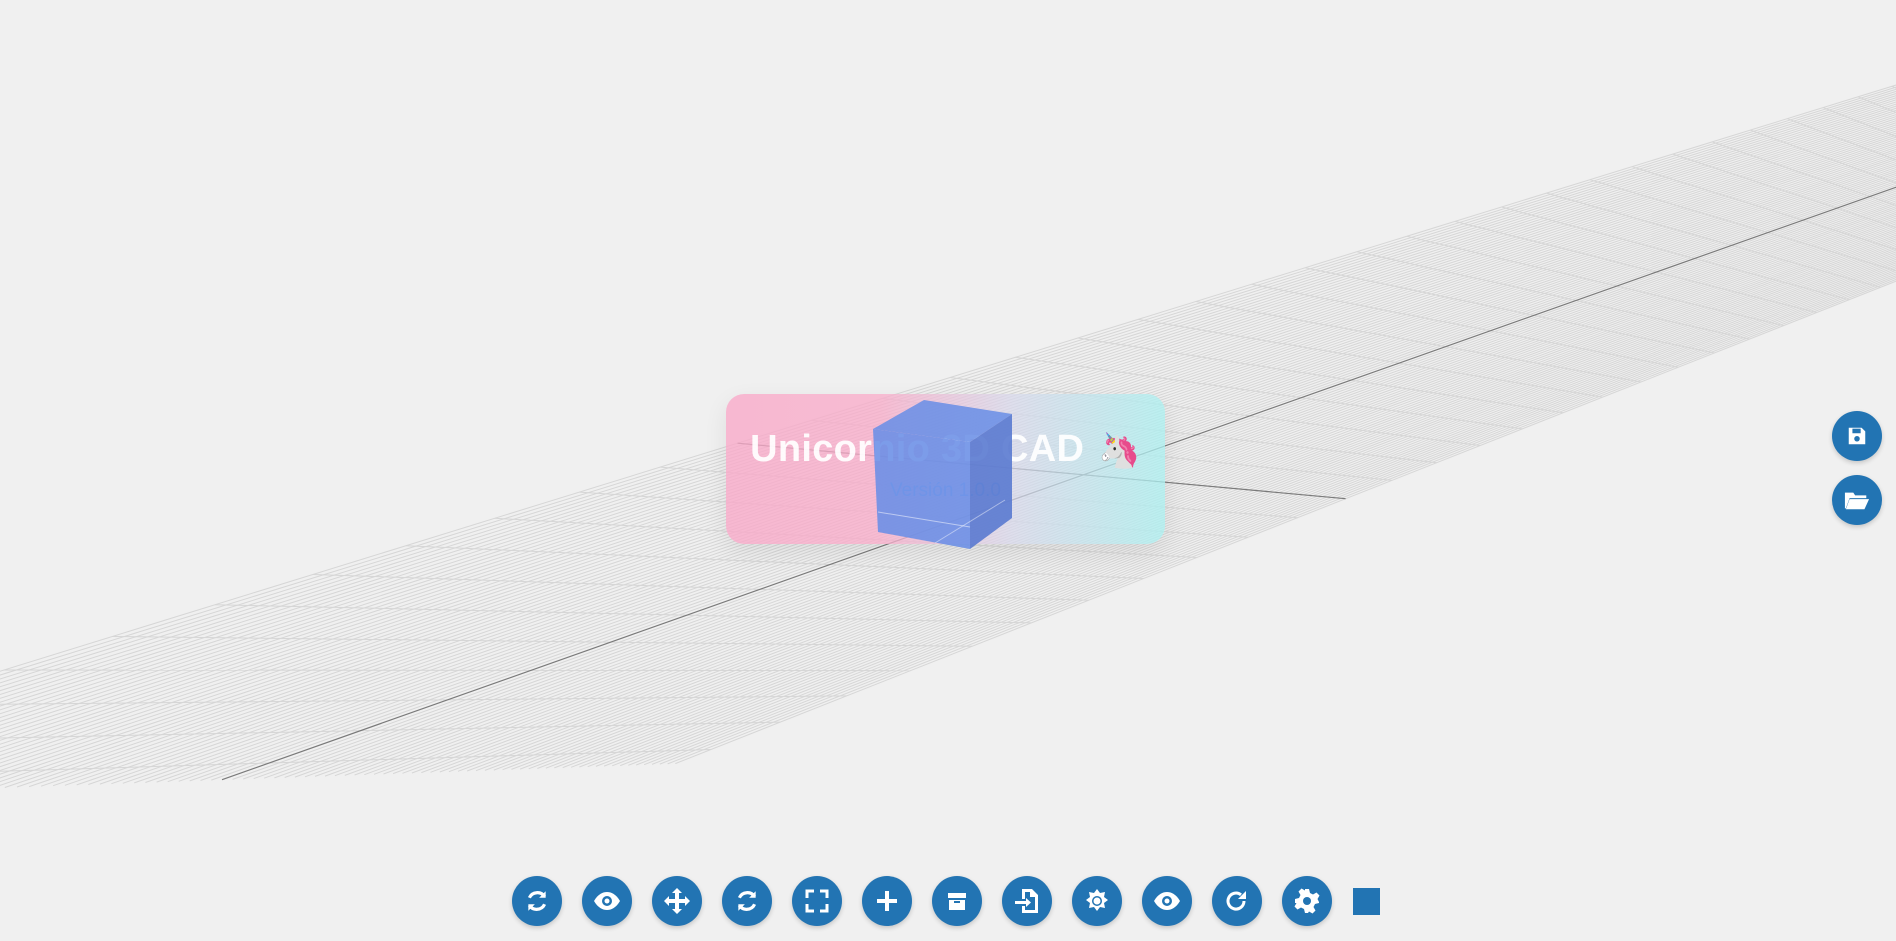  I want to click on save-icon, so click(1857, 436).